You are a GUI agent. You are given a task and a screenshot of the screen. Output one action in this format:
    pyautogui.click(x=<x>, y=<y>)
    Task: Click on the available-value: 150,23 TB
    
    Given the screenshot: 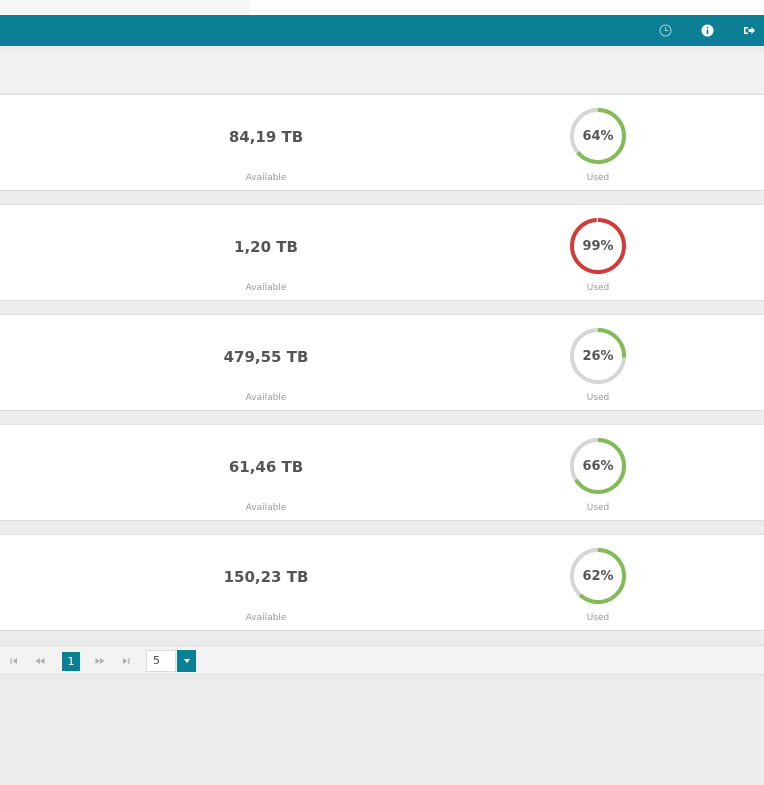 What is the action you would take?
    pyautogui.click(x=266, y=577)
    